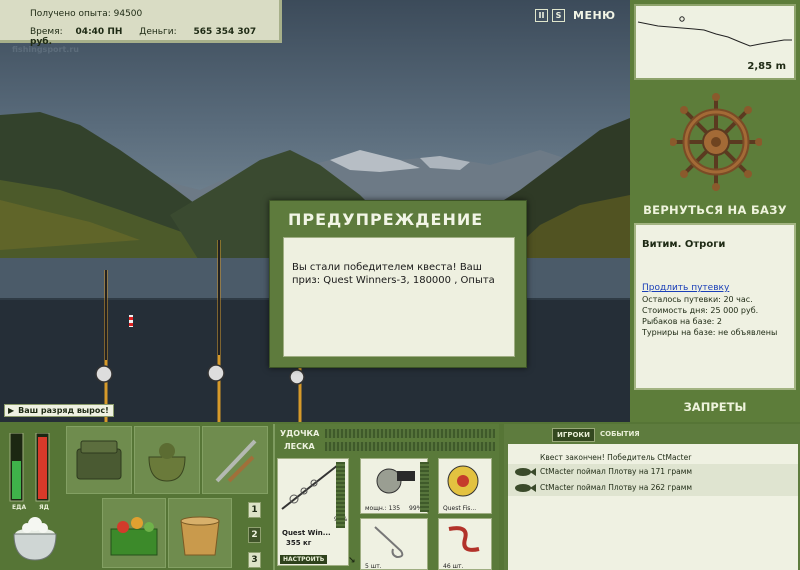 The image size is (800, 570). I want to click on rod-label: УДОЧКА, so click(300, 433).